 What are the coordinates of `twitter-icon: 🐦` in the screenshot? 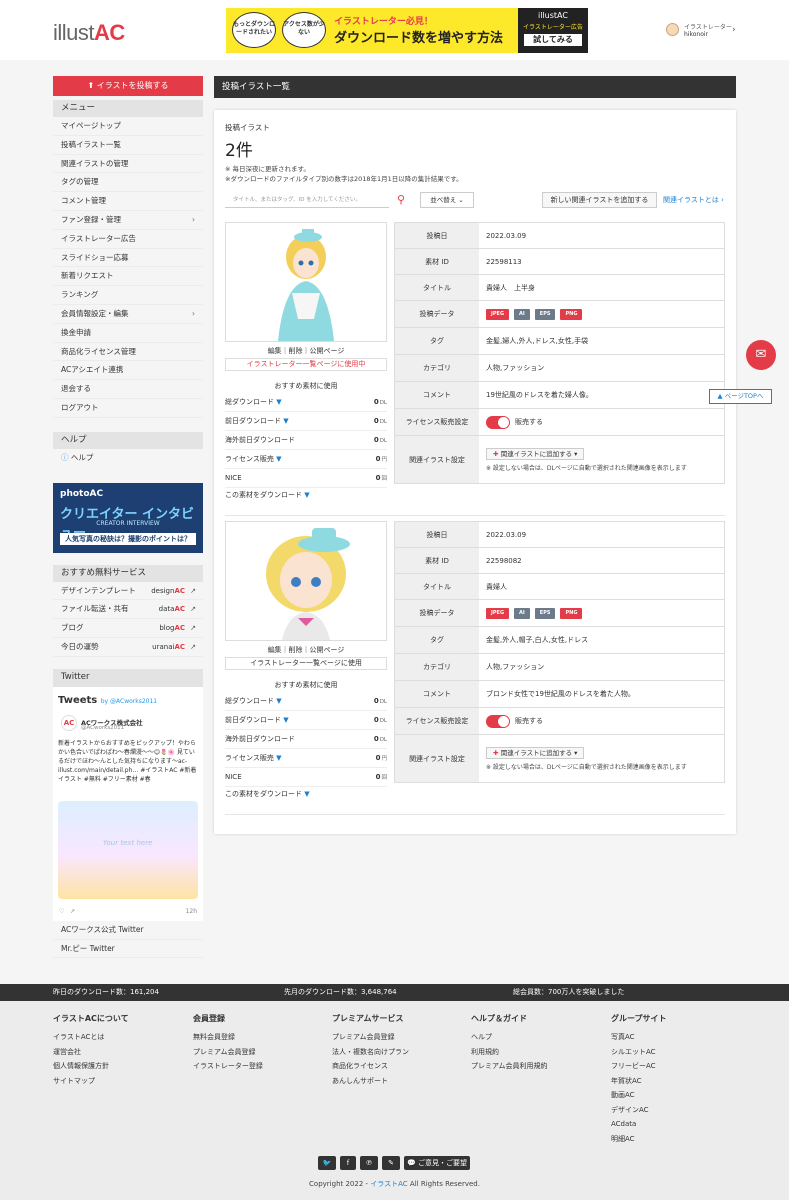 It's located at (327, 1163).